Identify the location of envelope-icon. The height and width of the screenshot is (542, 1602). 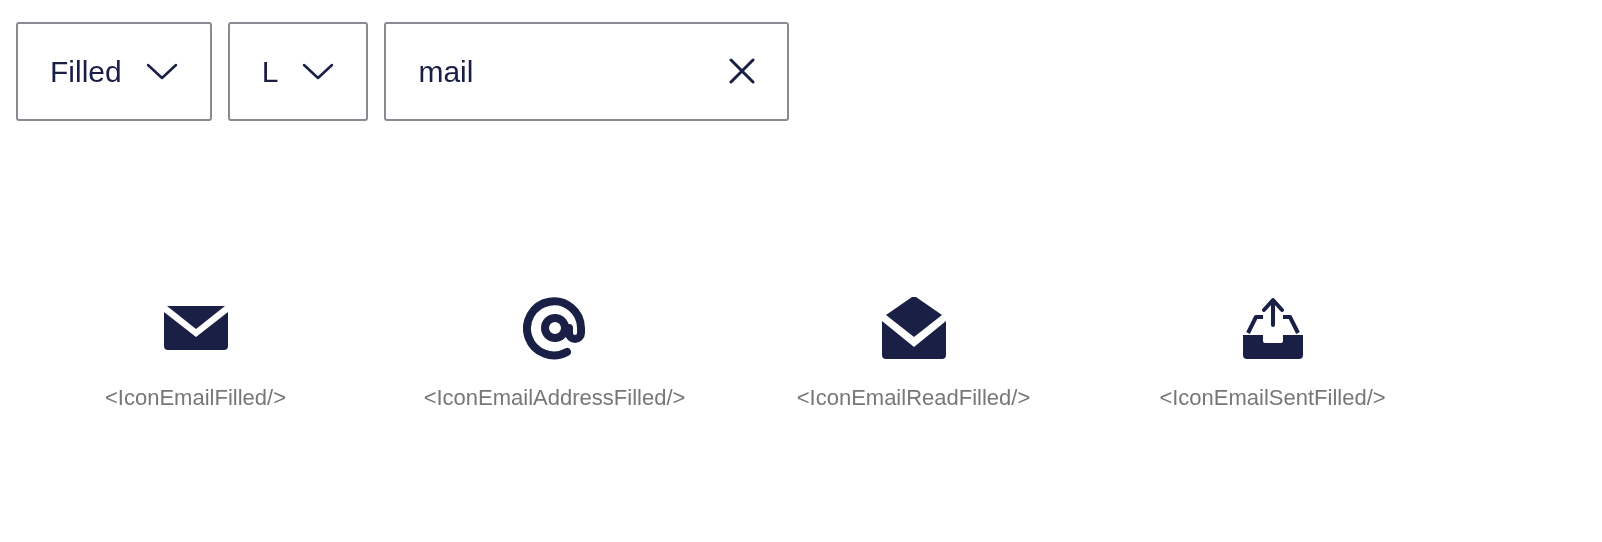
(195, 328).